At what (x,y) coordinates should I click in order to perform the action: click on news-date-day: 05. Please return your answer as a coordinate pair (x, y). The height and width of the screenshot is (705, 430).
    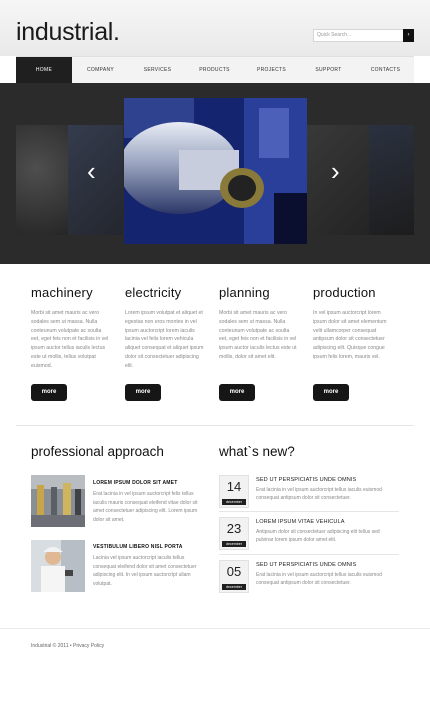
    Looking at the image, I should click on (234, 571).